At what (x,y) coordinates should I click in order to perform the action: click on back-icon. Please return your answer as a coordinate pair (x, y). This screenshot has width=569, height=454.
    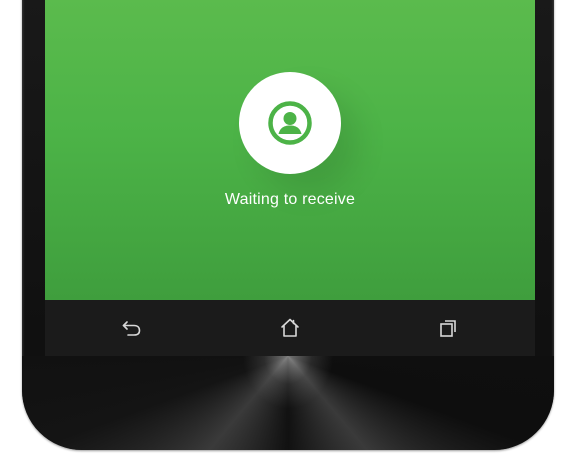
    Looking at the image, I should click on (131, 328).